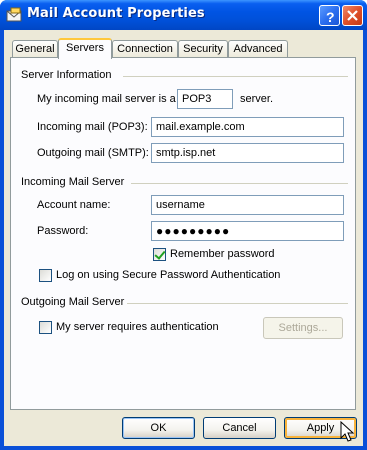 The width and height of the screenshot is (367, 450). Describe the element at coordinates (159, 254) in the screenshot. I see `remember-password-checkbox` at that location.